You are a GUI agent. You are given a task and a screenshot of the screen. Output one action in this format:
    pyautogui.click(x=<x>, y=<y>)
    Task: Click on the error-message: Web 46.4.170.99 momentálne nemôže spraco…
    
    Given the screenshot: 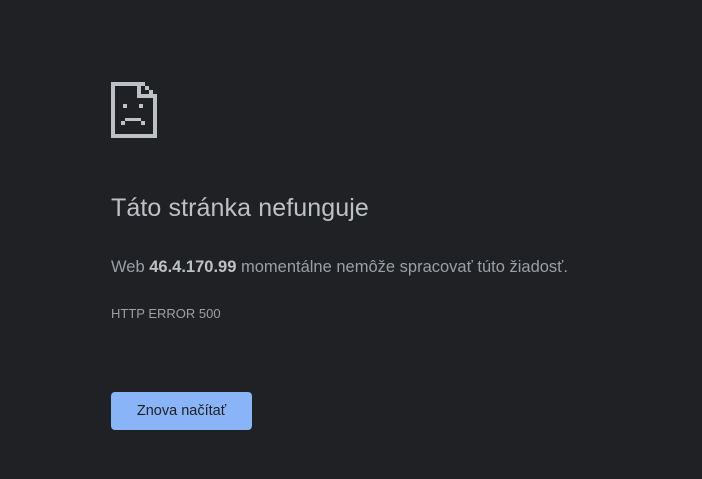 What is the action you would take?
    pyautogui.click(x=339, y=267)
    